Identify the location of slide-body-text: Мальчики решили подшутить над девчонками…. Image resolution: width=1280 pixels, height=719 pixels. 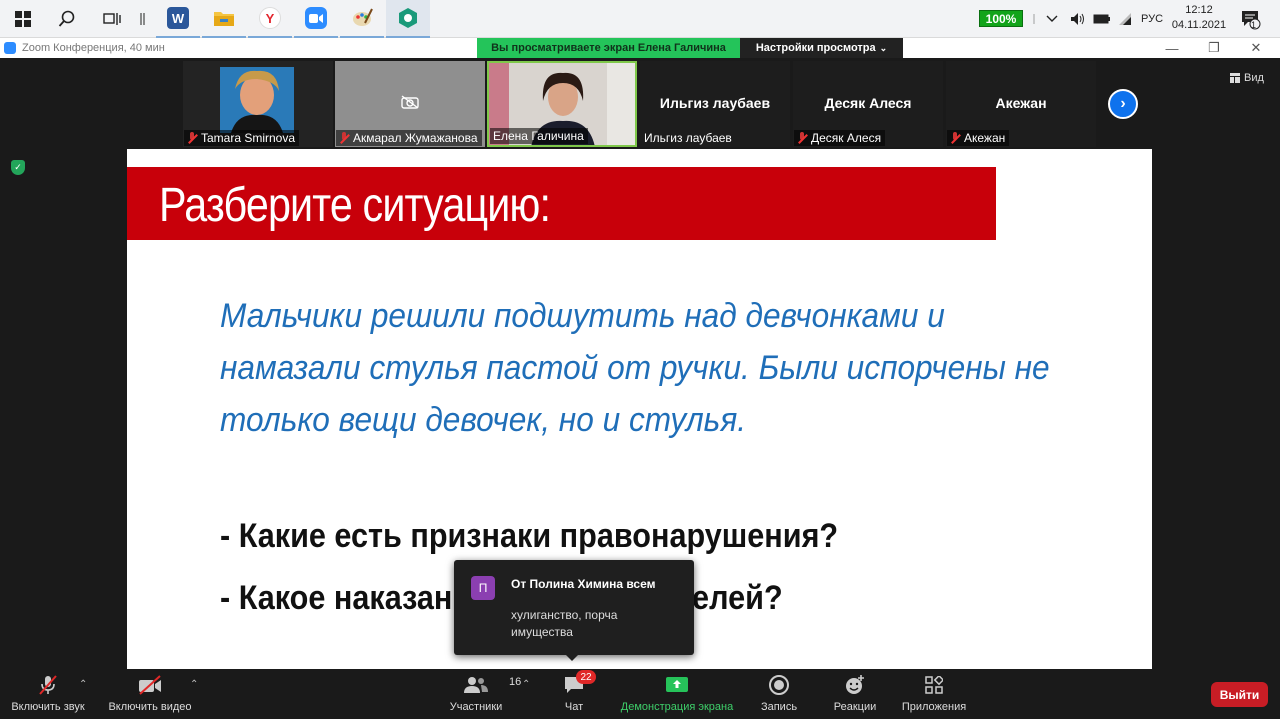
(635, 368).